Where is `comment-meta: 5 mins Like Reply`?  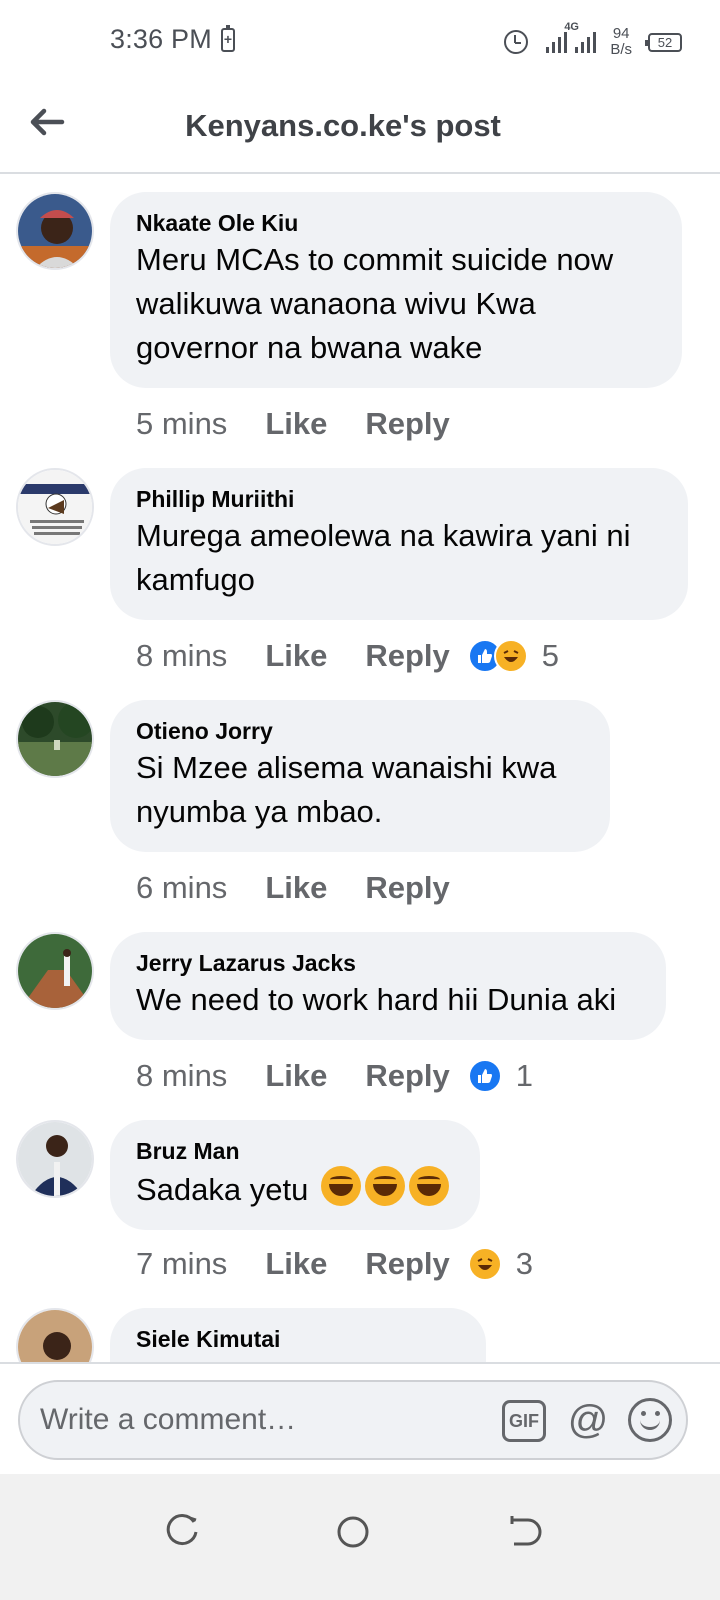
comment-meta: 5 mins Like Reply is located at coordinates (302, 424).